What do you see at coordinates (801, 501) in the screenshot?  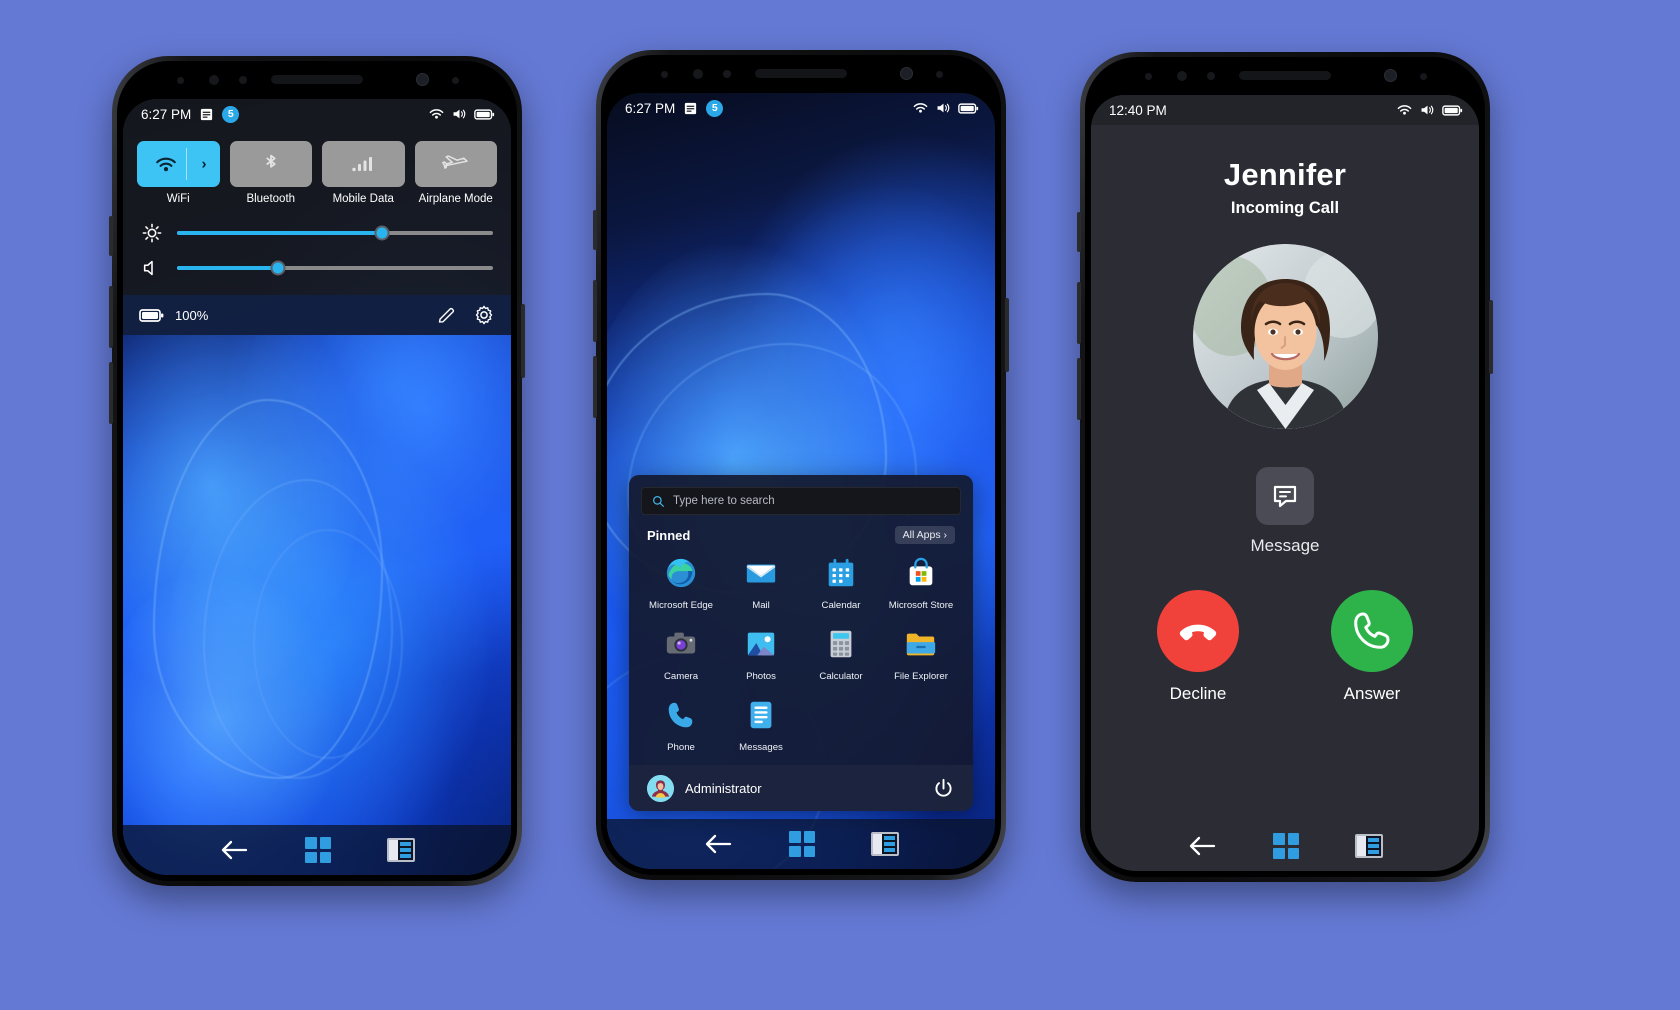 I see `search-input: Type here to search` at bounding box center [801, 501].